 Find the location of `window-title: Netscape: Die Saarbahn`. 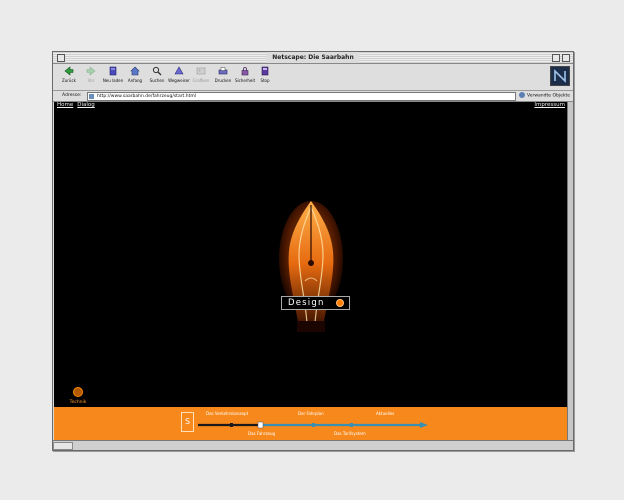

window-title: Netscape: Die Saarbahn is located at coordinates (313, 57).